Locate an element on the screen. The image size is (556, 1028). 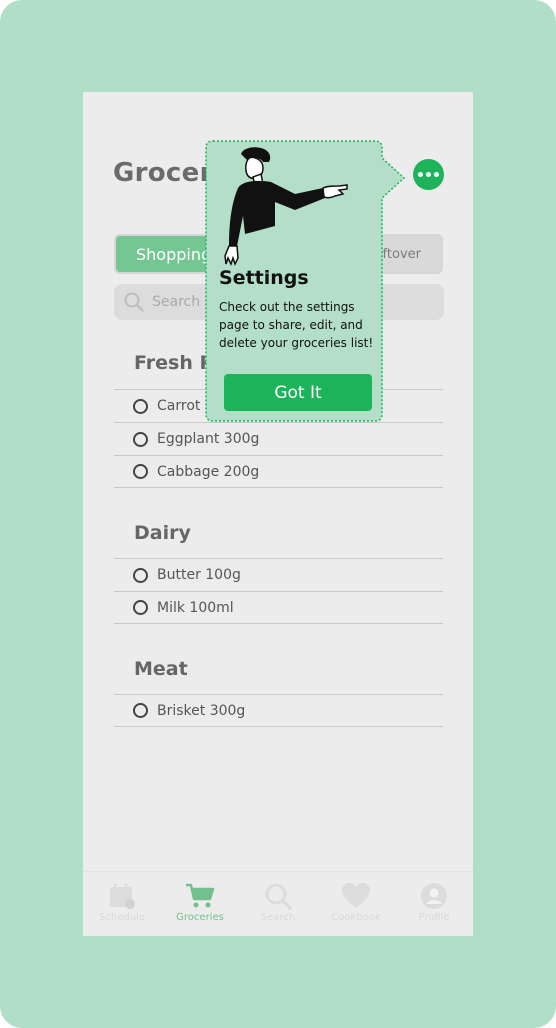
list-item: Cabbage 200g is located at coordinates (278, 471).